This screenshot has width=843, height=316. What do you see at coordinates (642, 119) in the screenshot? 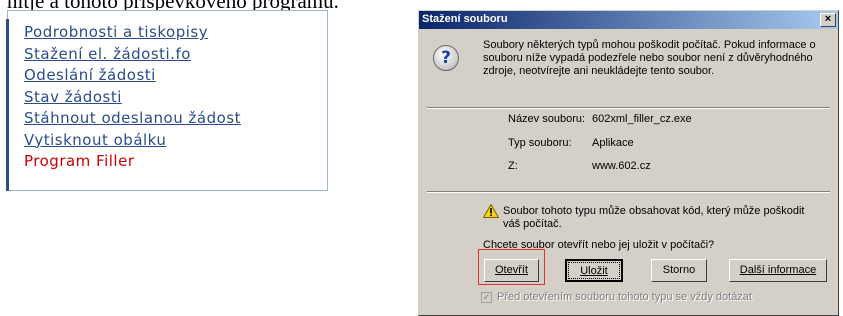
I see `file-name-value: 602xml_filler_cz.exe` at bounding box center [642, 119].